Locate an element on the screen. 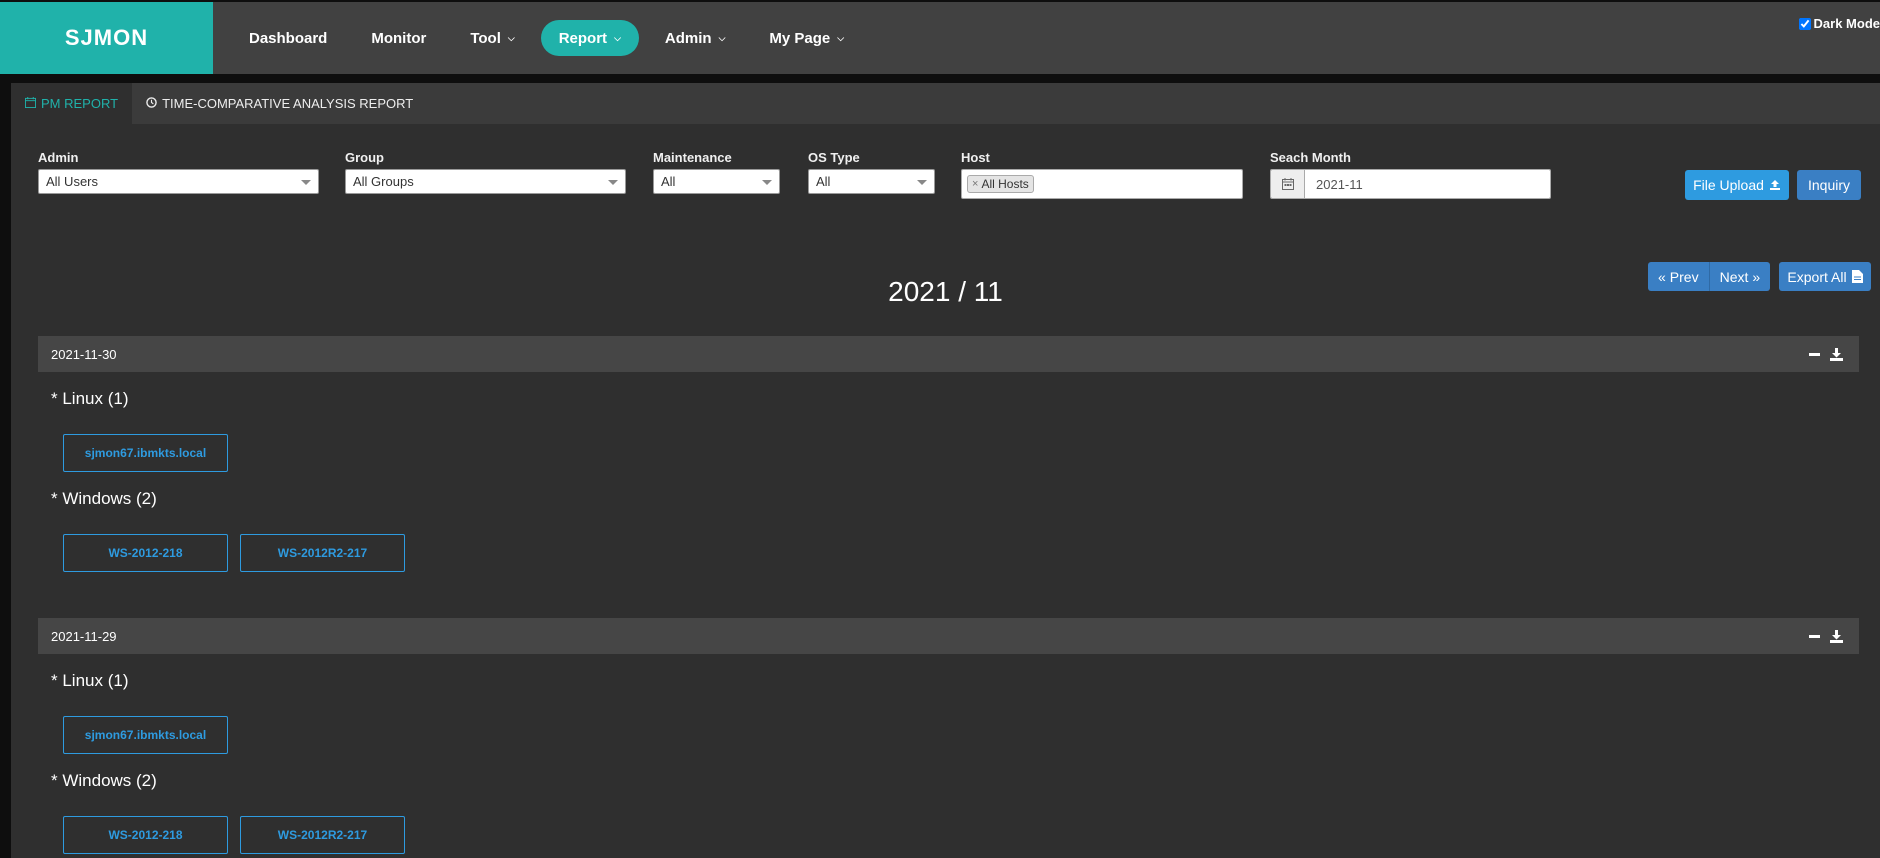 This screenshot has width=1880, height=858. tab-label: PM REPORT is located at coordinates (80, 103).